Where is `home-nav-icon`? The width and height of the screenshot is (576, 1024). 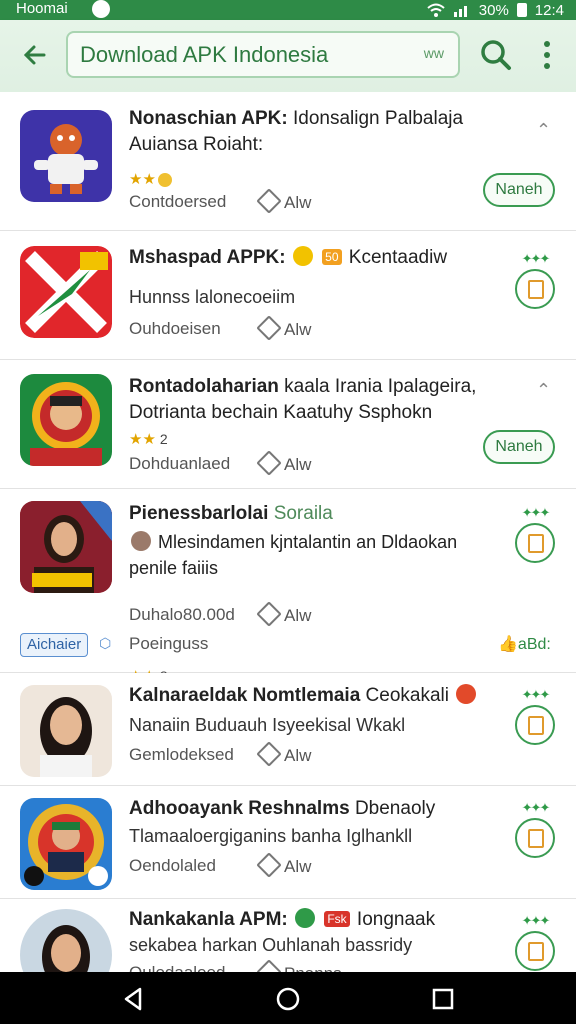
home-nav-icon is located at coordinates (288, 999).